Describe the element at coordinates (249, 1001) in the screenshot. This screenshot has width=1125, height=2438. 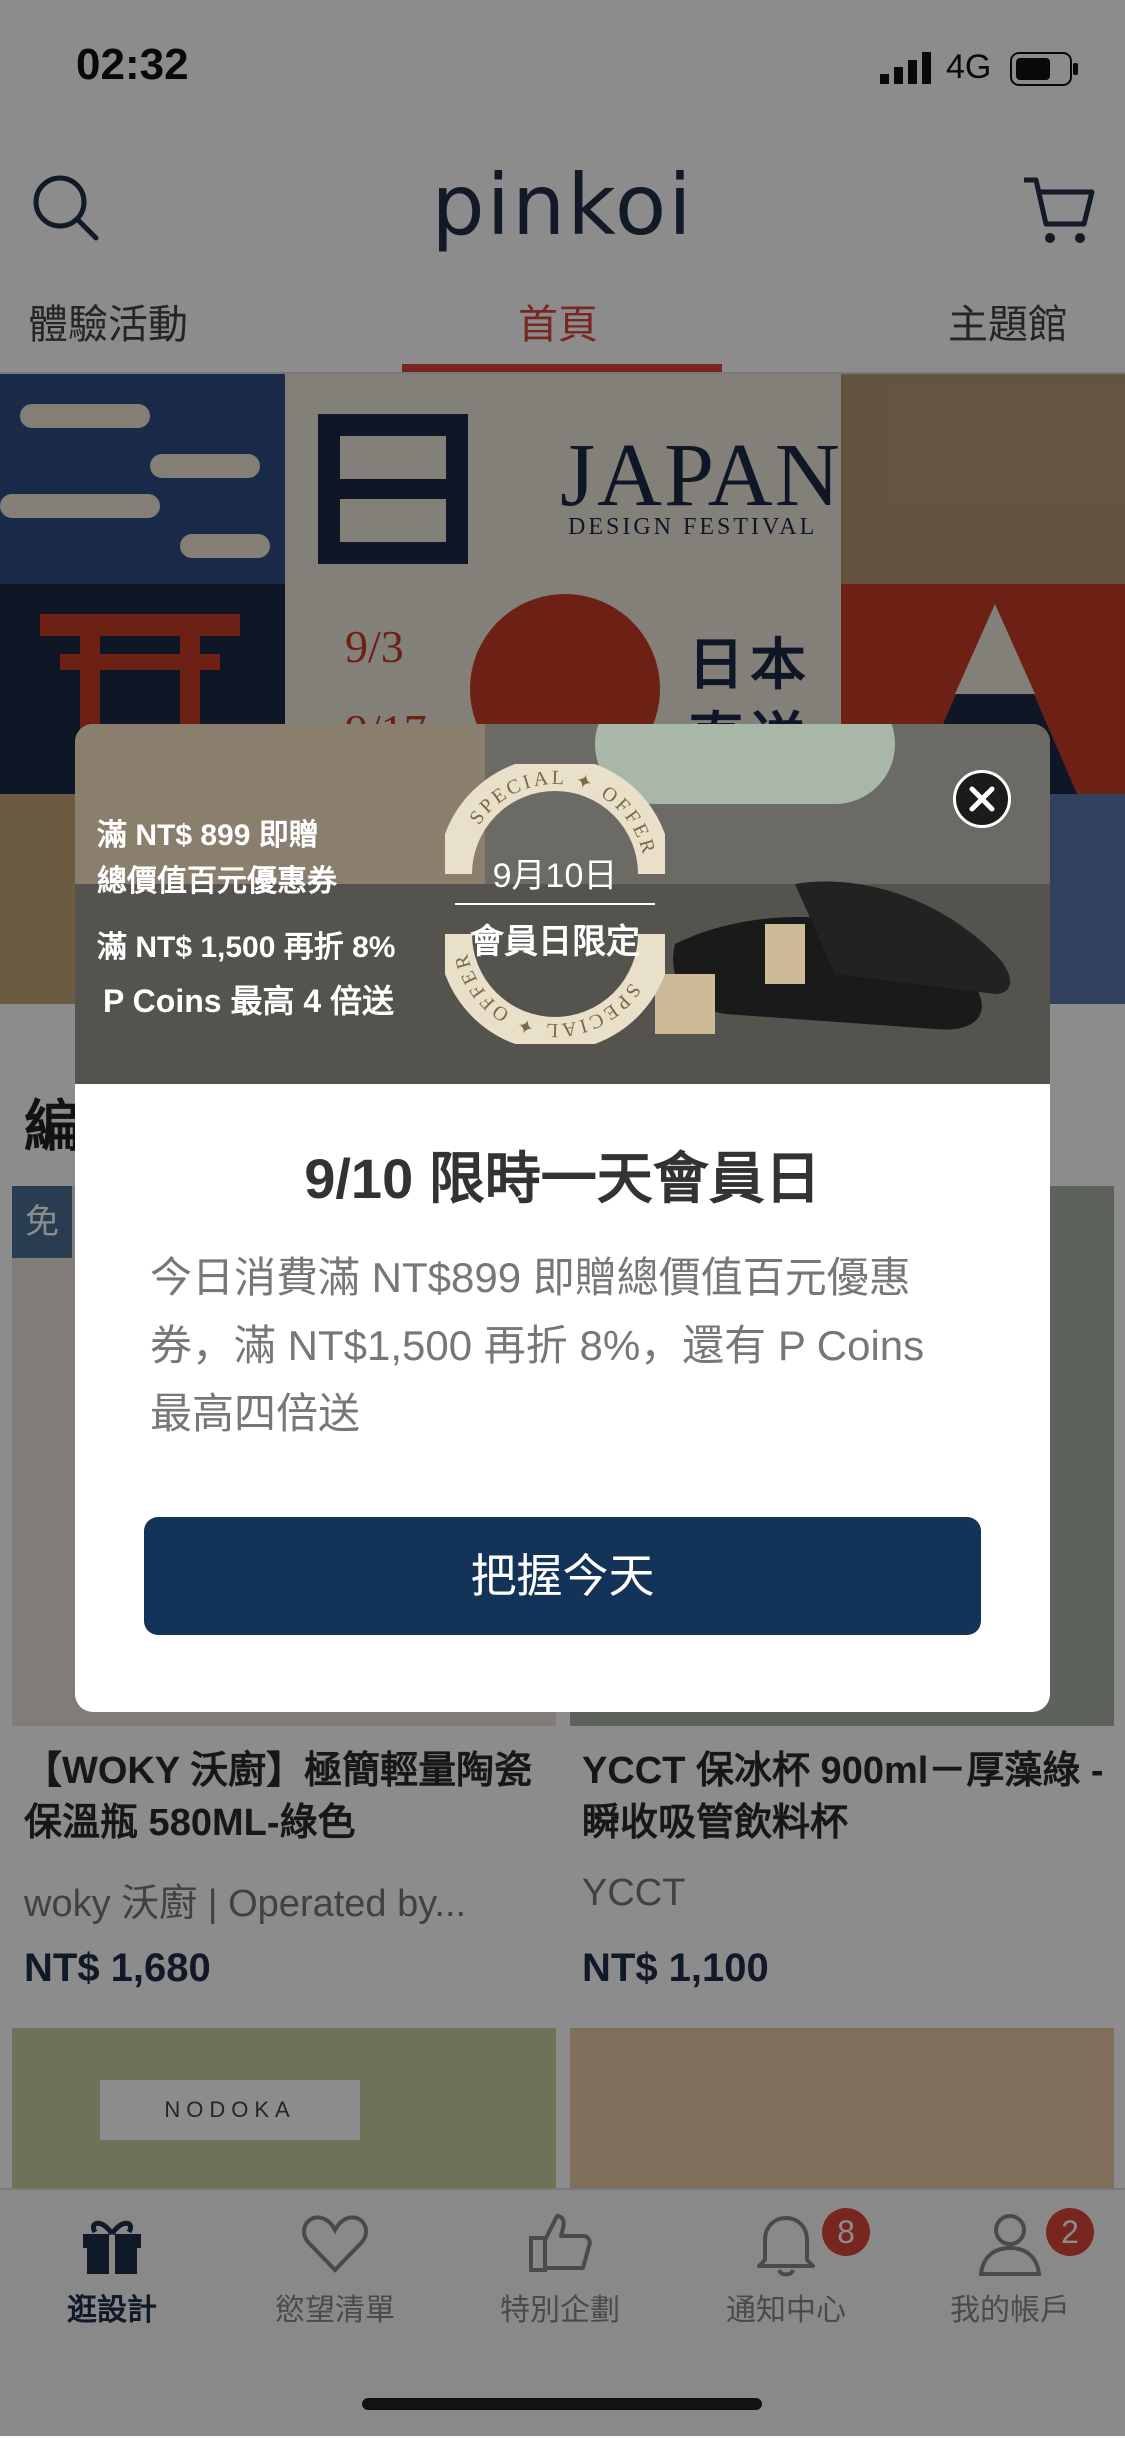
I see `promo-line-4: P Coins 最高 4 倍送` at that location.